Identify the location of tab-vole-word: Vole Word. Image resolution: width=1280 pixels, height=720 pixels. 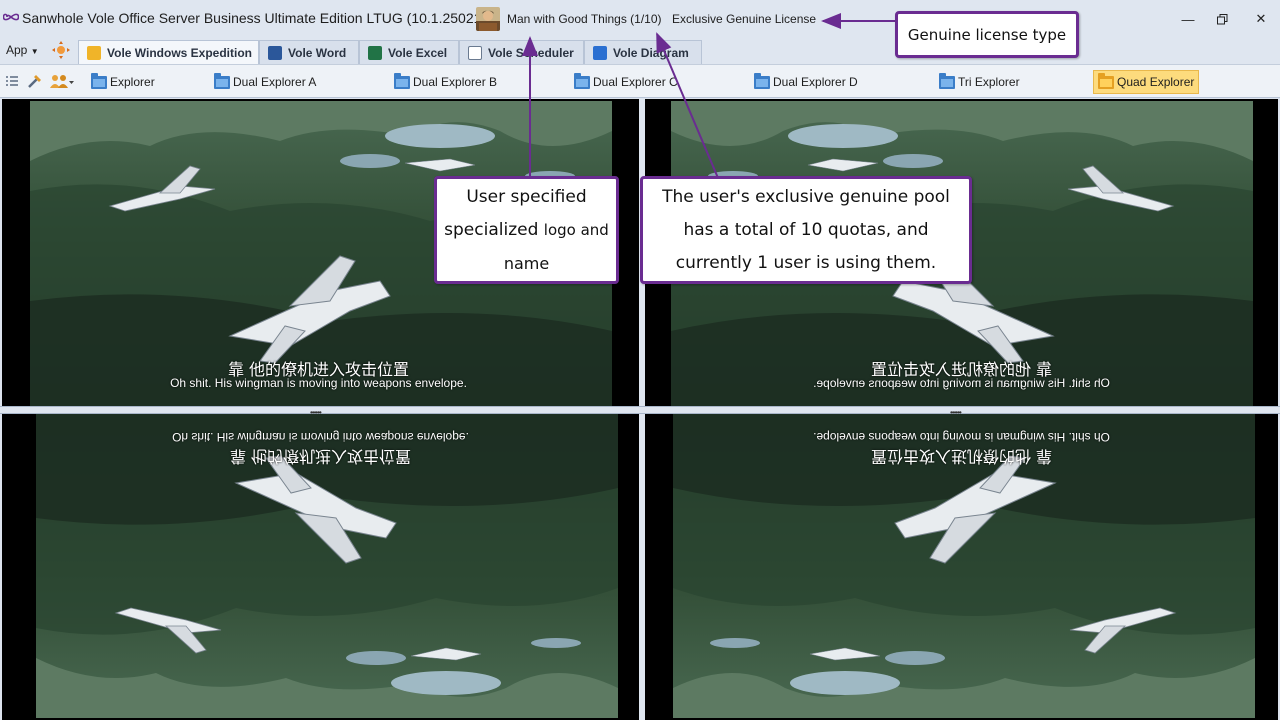
(309, 52).